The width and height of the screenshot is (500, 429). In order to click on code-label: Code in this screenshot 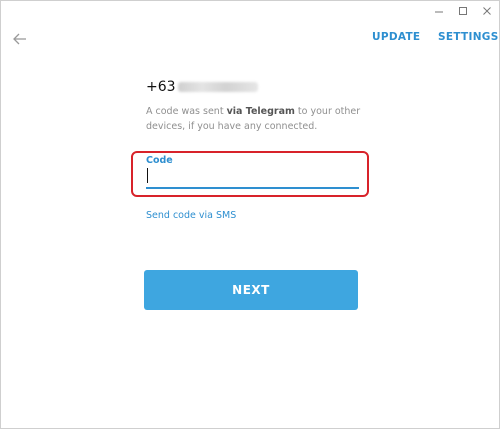, I will do `click(159, 160)`.